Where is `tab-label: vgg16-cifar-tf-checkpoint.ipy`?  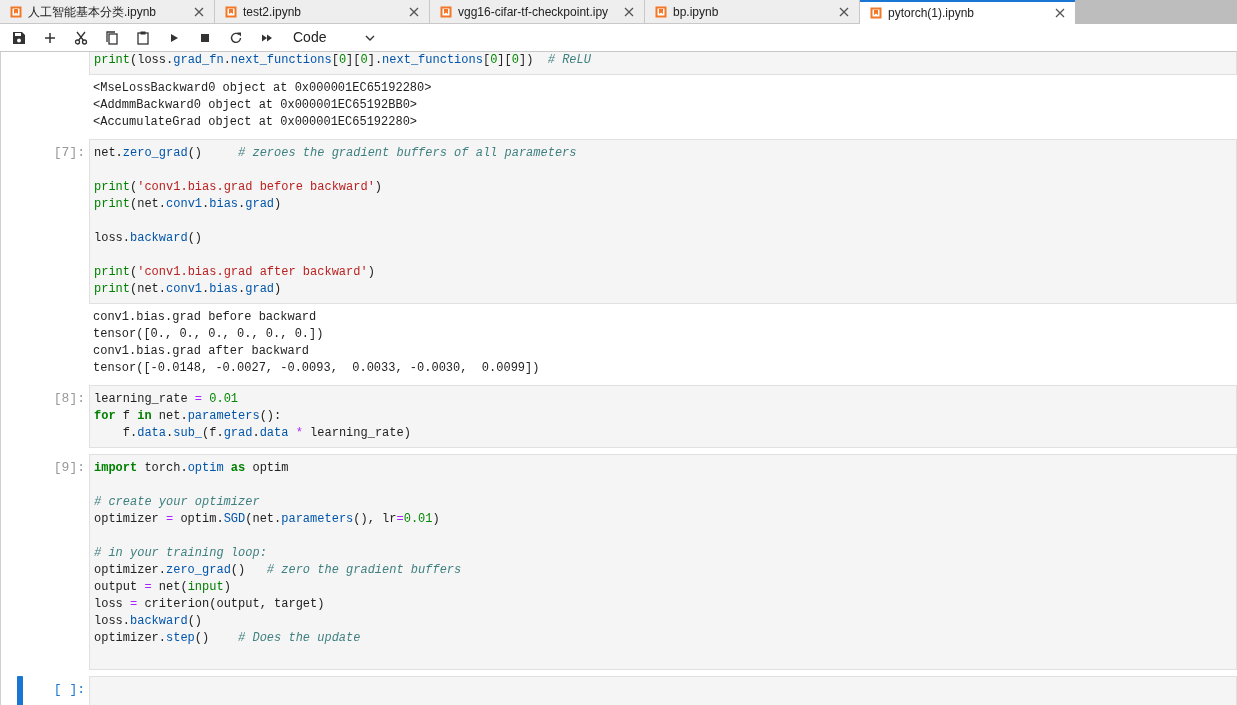 tab-label: vgg16-cifar-tf-checkpoint.ipy is located at coordinates (534, 12).